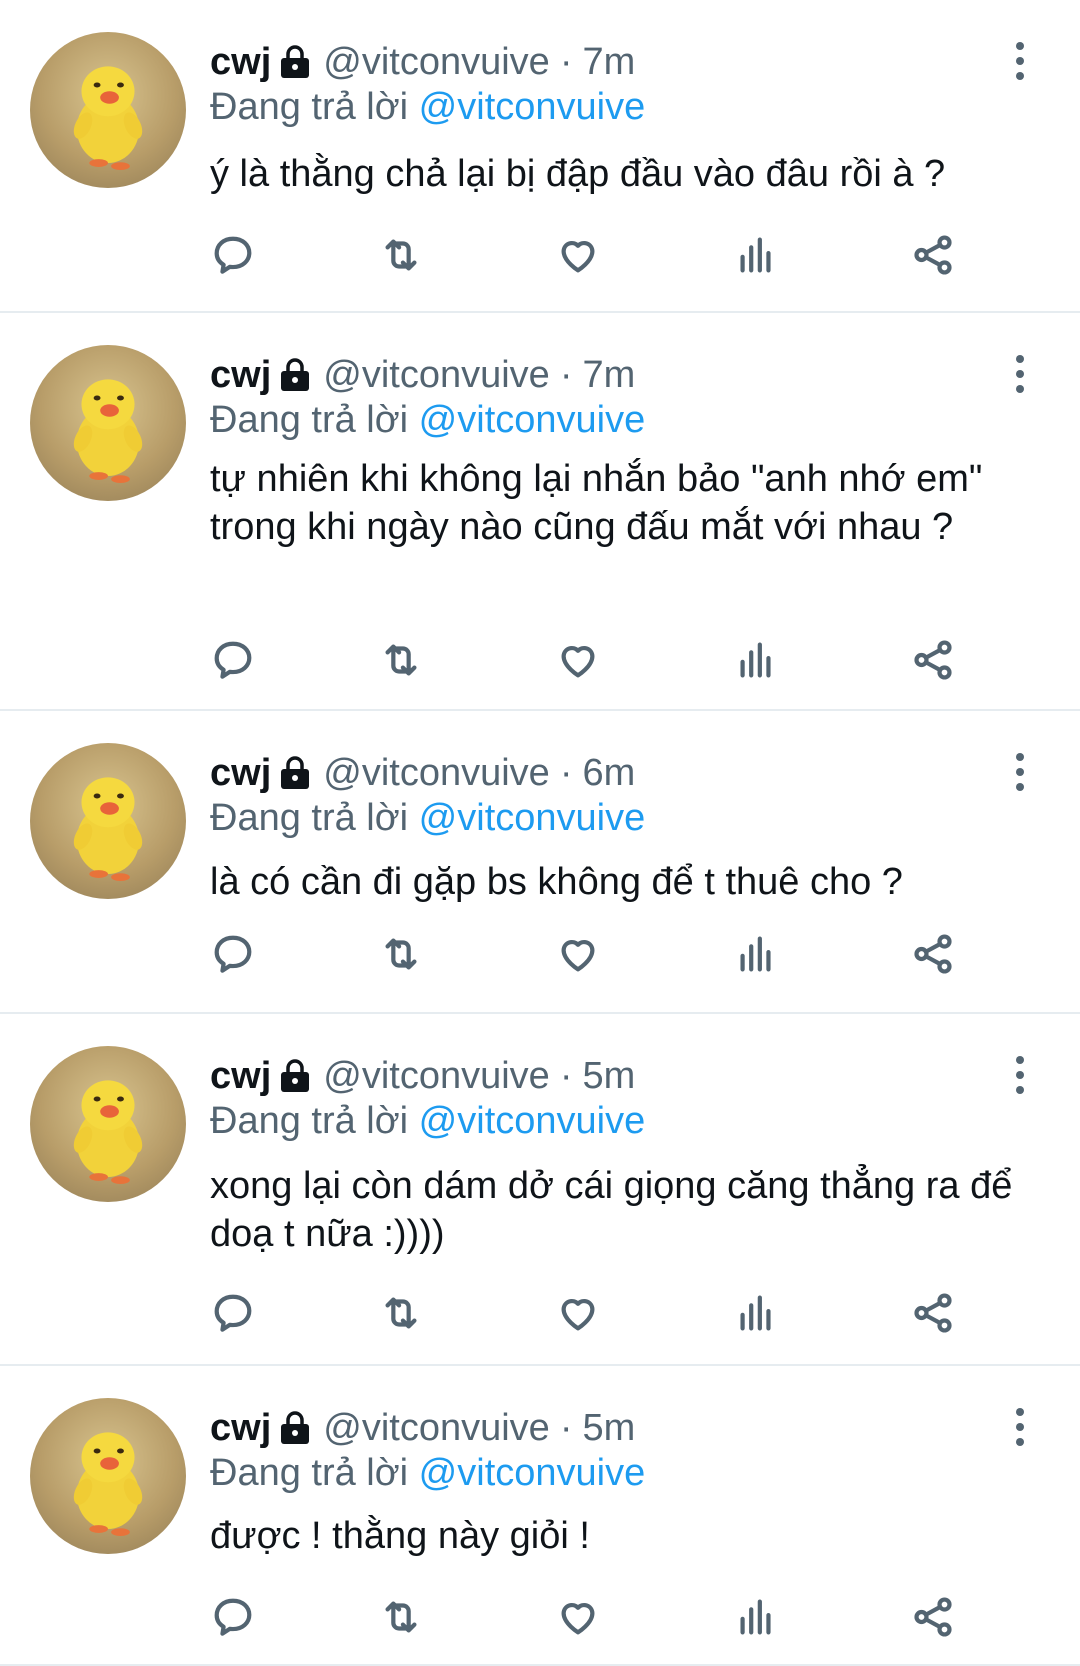 This screenshot has height=1666, width=1080. I want to click on tweet-text: được ! thằng này giỏi !, so click(400, 1536).